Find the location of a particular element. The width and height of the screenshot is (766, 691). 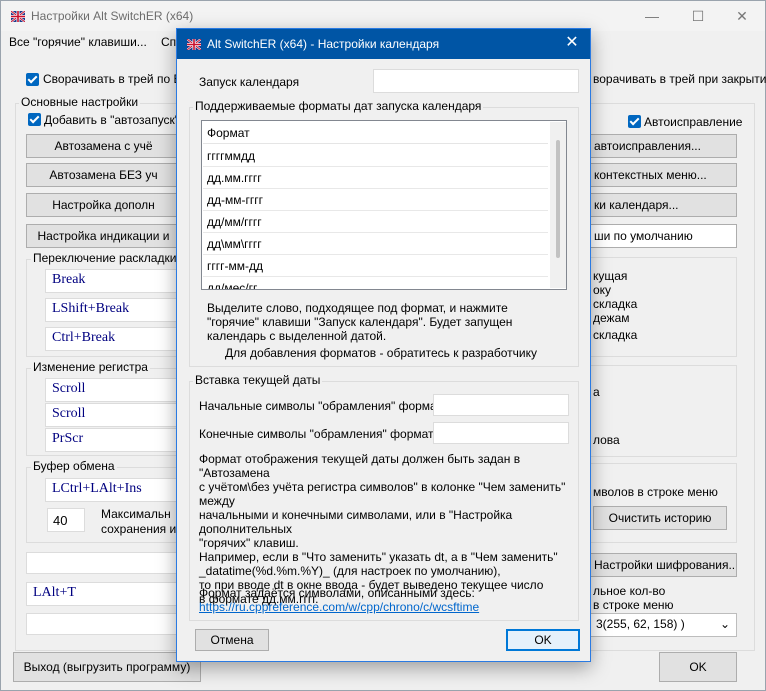

formats-header: Формат is located at coordinates (375, 133).